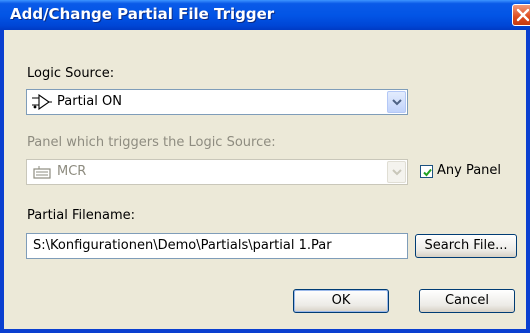  What do you see at coordinates (71, 73) in the screenshot?
I see `logic-source-label: Logic Source:` at bounding box center [71, 73].